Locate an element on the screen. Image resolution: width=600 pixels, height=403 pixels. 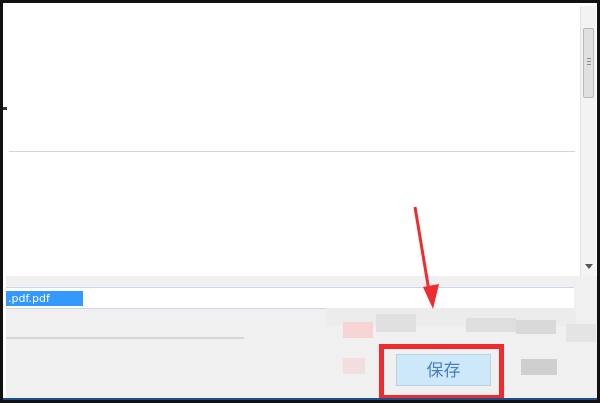
filename-field is located at coordinates (290, 298).